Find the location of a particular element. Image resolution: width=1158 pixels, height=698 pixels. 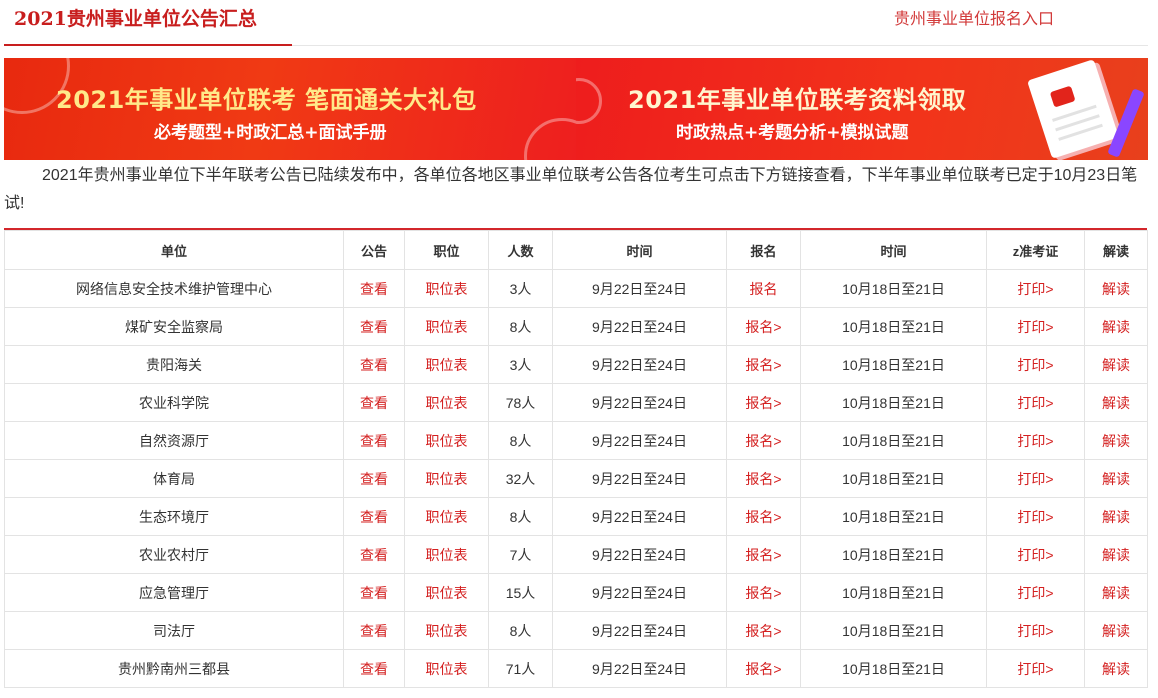

banner-sub-text: 必考题型+时政汇总+面试手册 is located at coordinates (270, 133).